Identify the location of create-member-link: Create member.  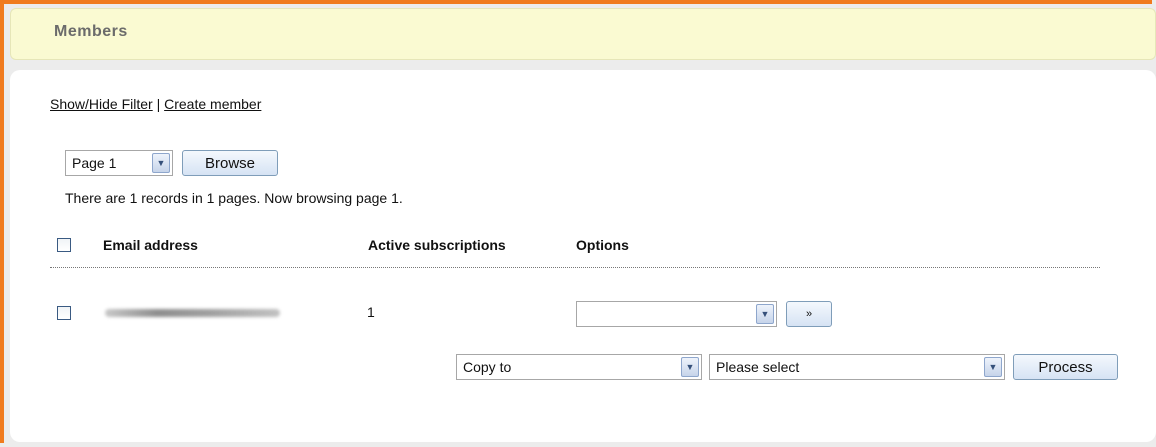
(212, 104).